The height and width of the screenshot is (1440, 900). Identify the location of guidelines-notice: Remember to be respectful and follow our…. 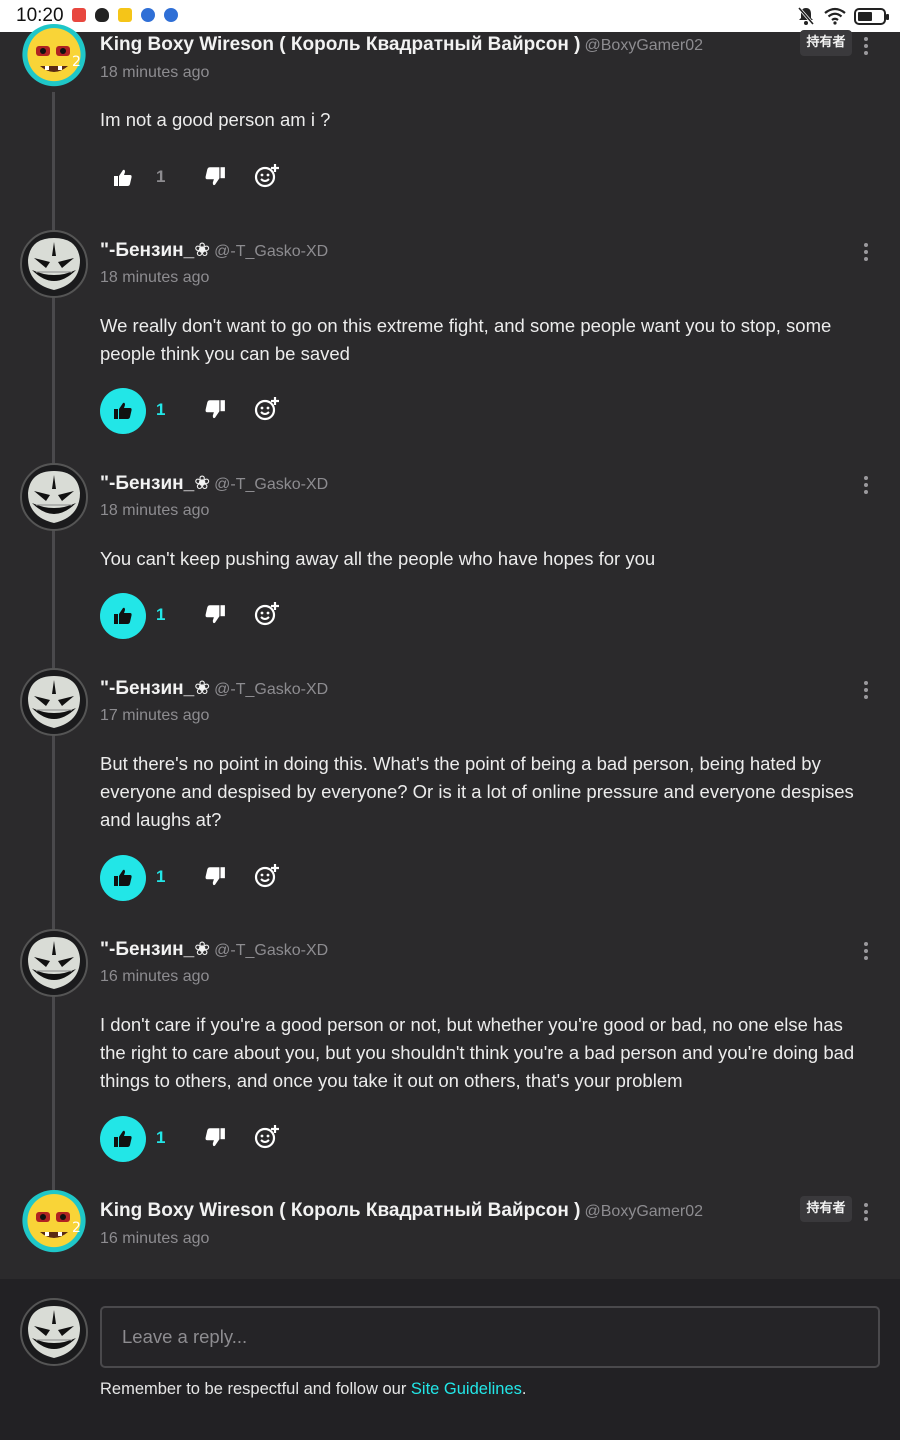
(313, 1389).